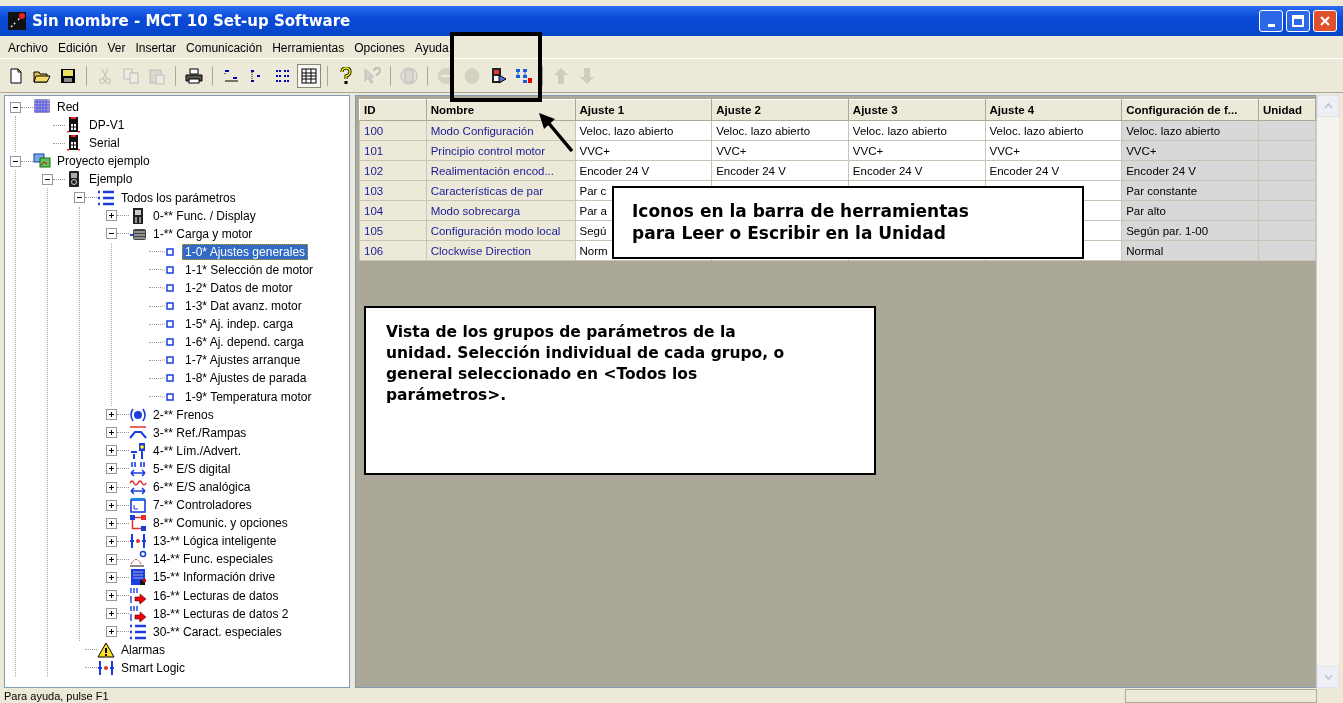 The image size is (1343, 703). Describe the element at coordinates (220, 523) in the screenshot. I see `tree-item: 8-** Comunic. y opciones` at that location.